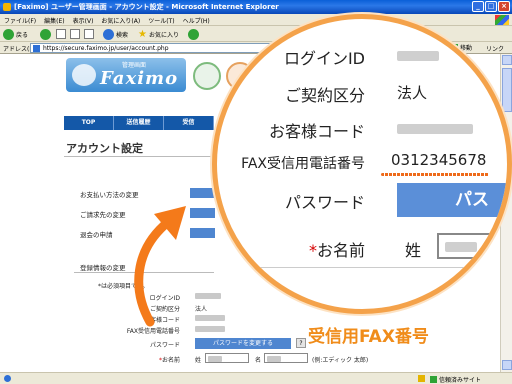 Image resolution: width=512 pixels, height=384 pixels. I want to click on page-done-icon, so click(7, 378).